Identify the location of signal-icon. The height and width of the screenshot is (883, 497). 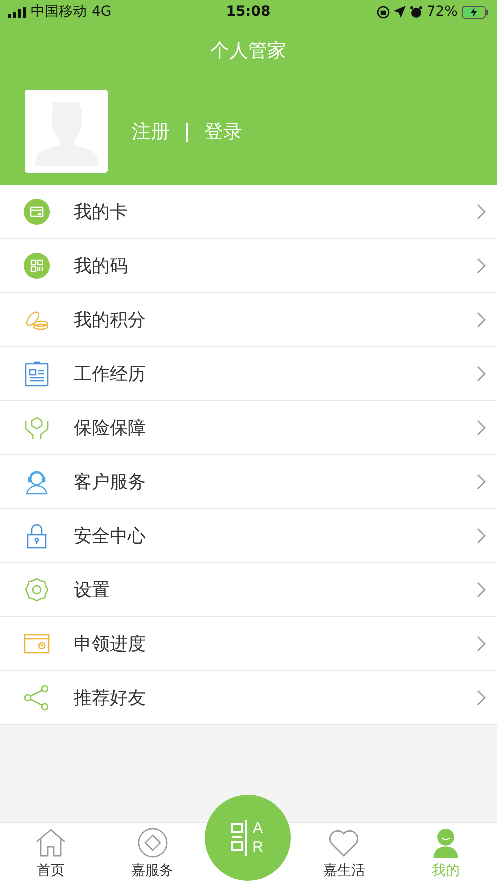
(17, 12).